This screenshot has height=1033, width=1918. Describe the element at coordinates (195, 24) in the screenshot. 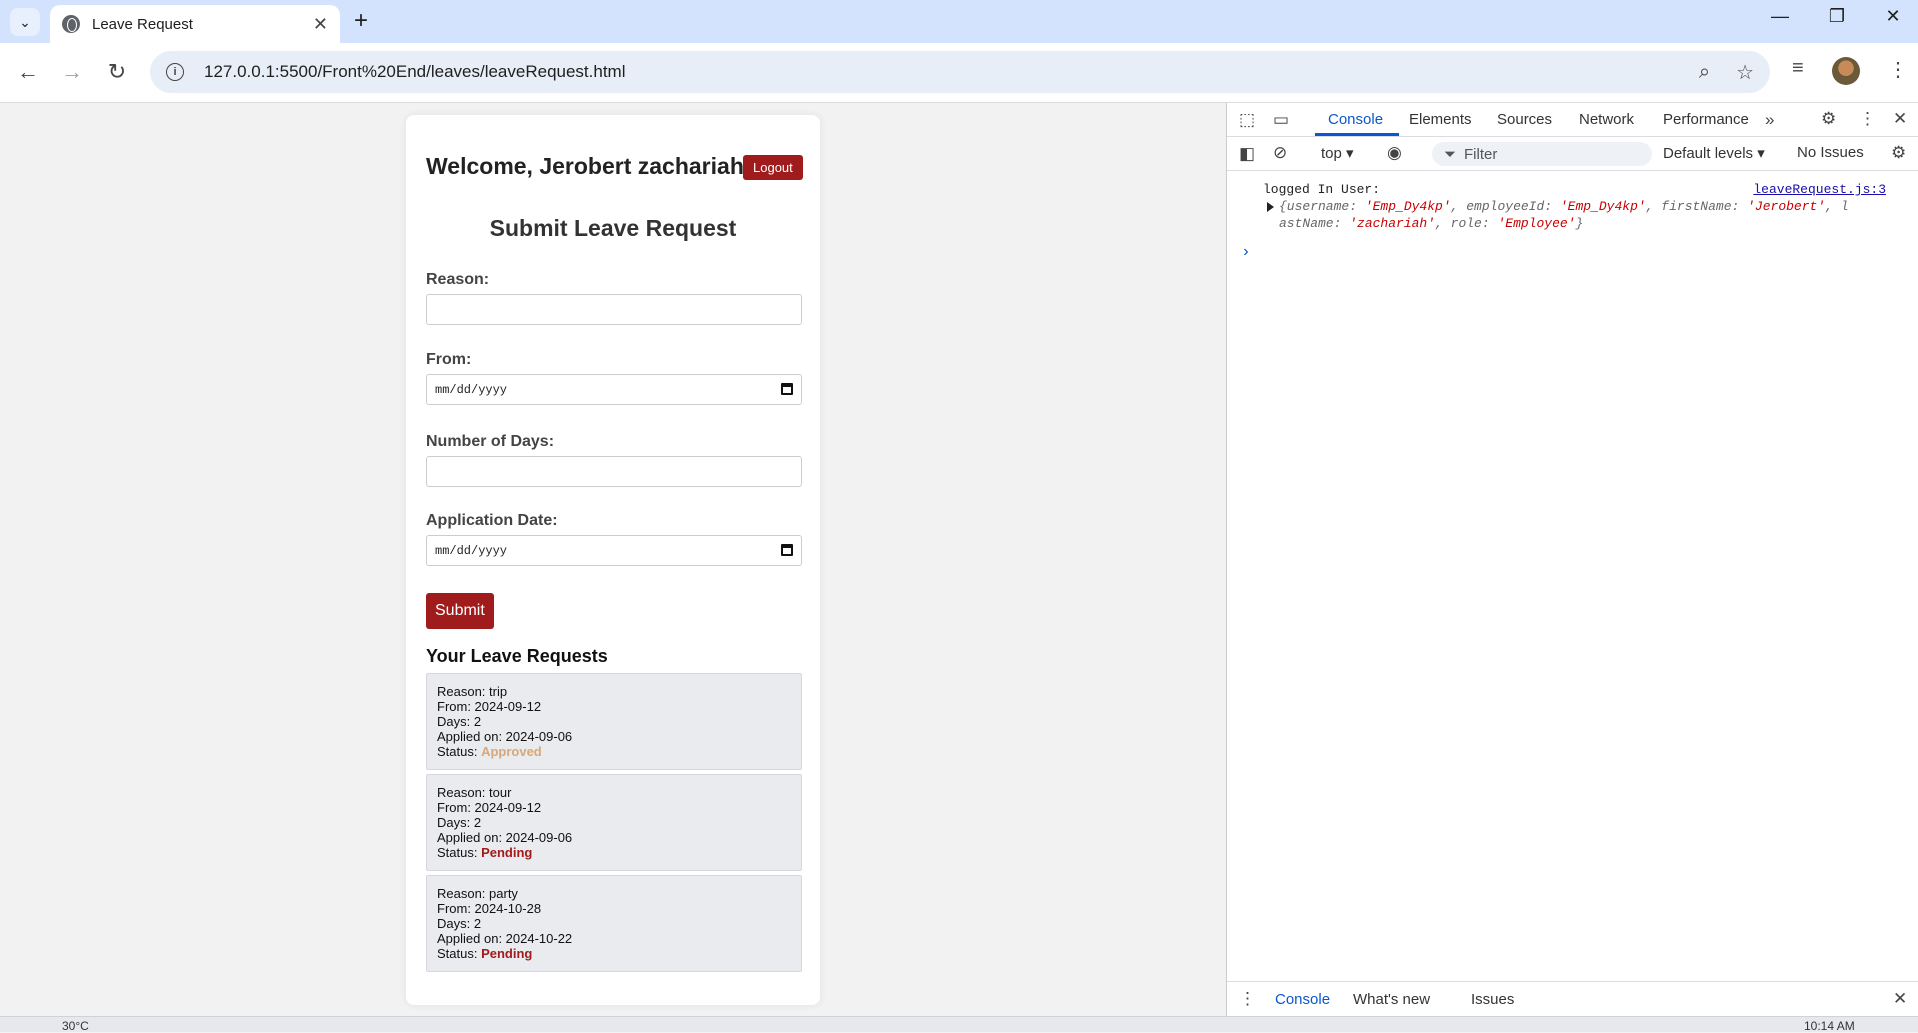

I see `browser-tab: Leave Request ✕` at that location.